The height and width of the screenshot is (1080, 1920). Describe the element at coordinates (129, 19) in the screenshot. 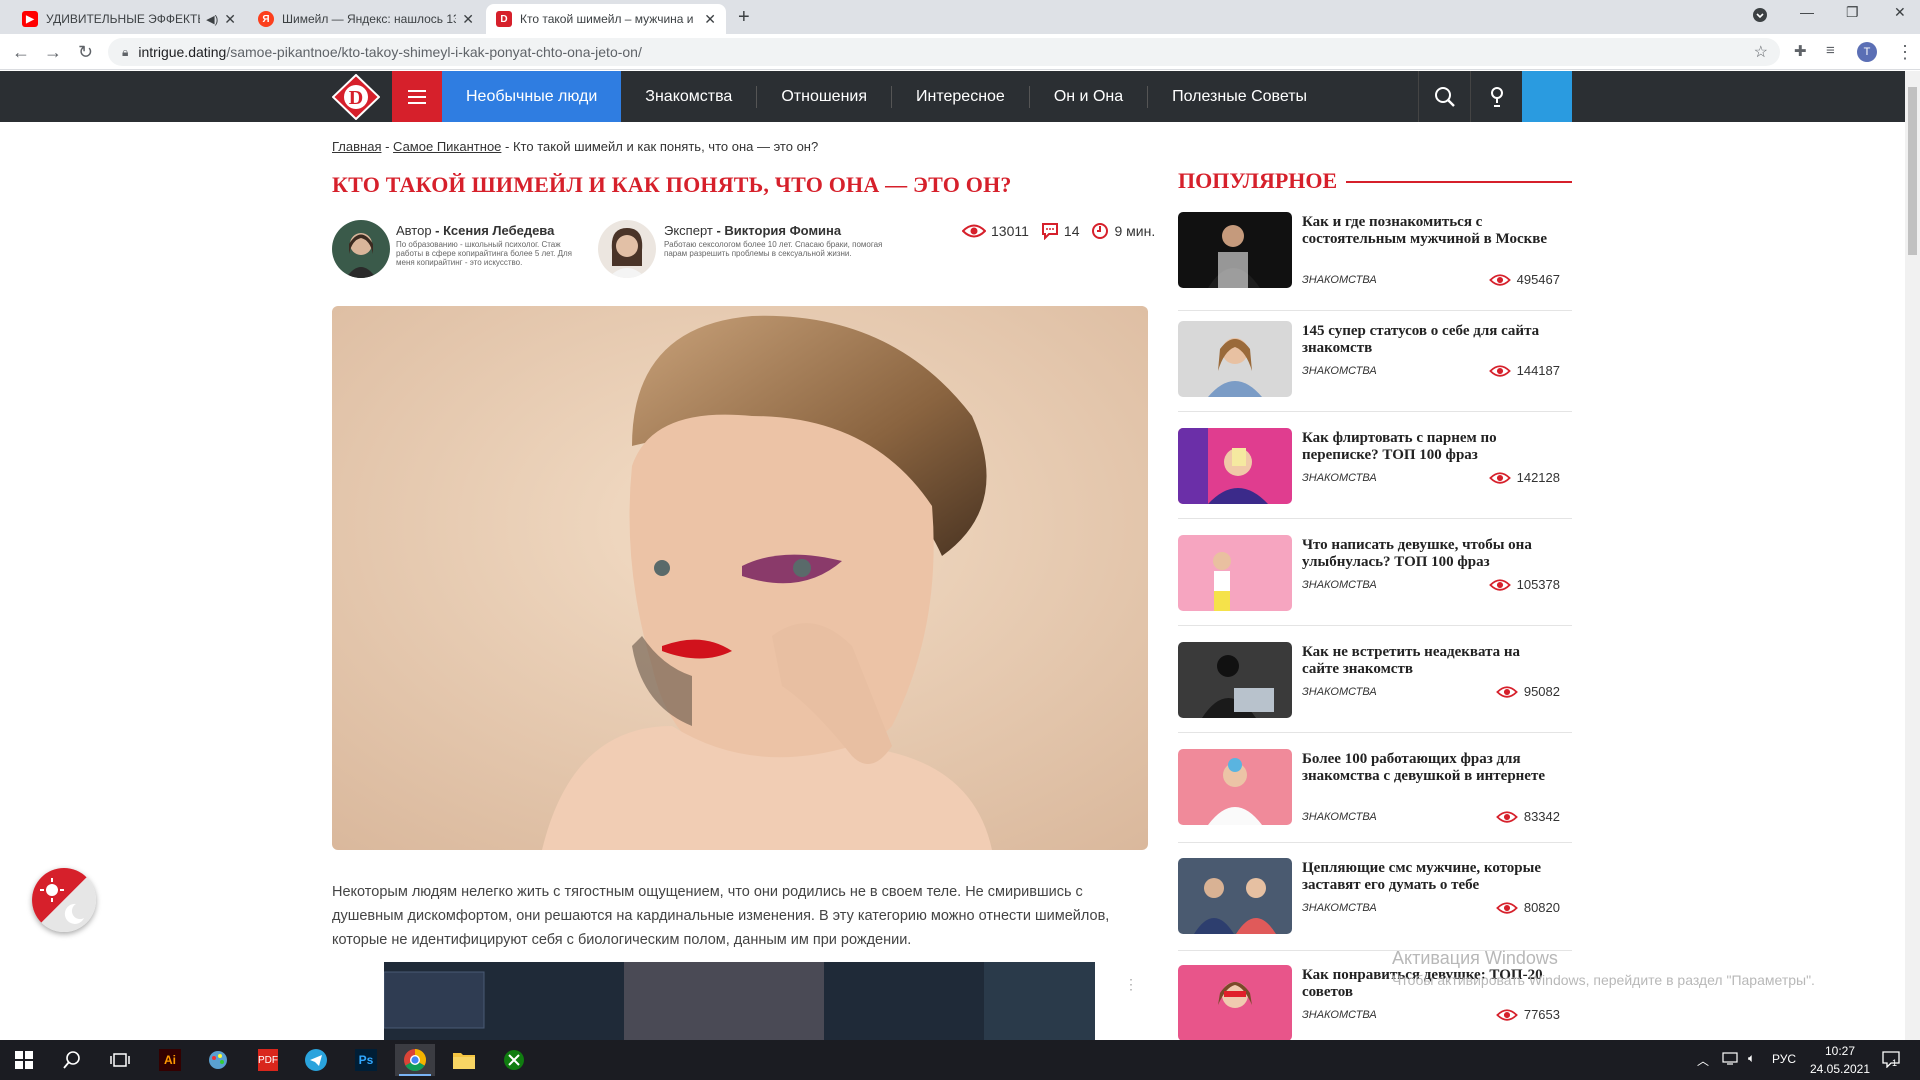

I see `browser-tab: ▶ УДИВИТЕЛЬНЫЕ ЭФФЕКТЫ ◀) ✕` at that location.